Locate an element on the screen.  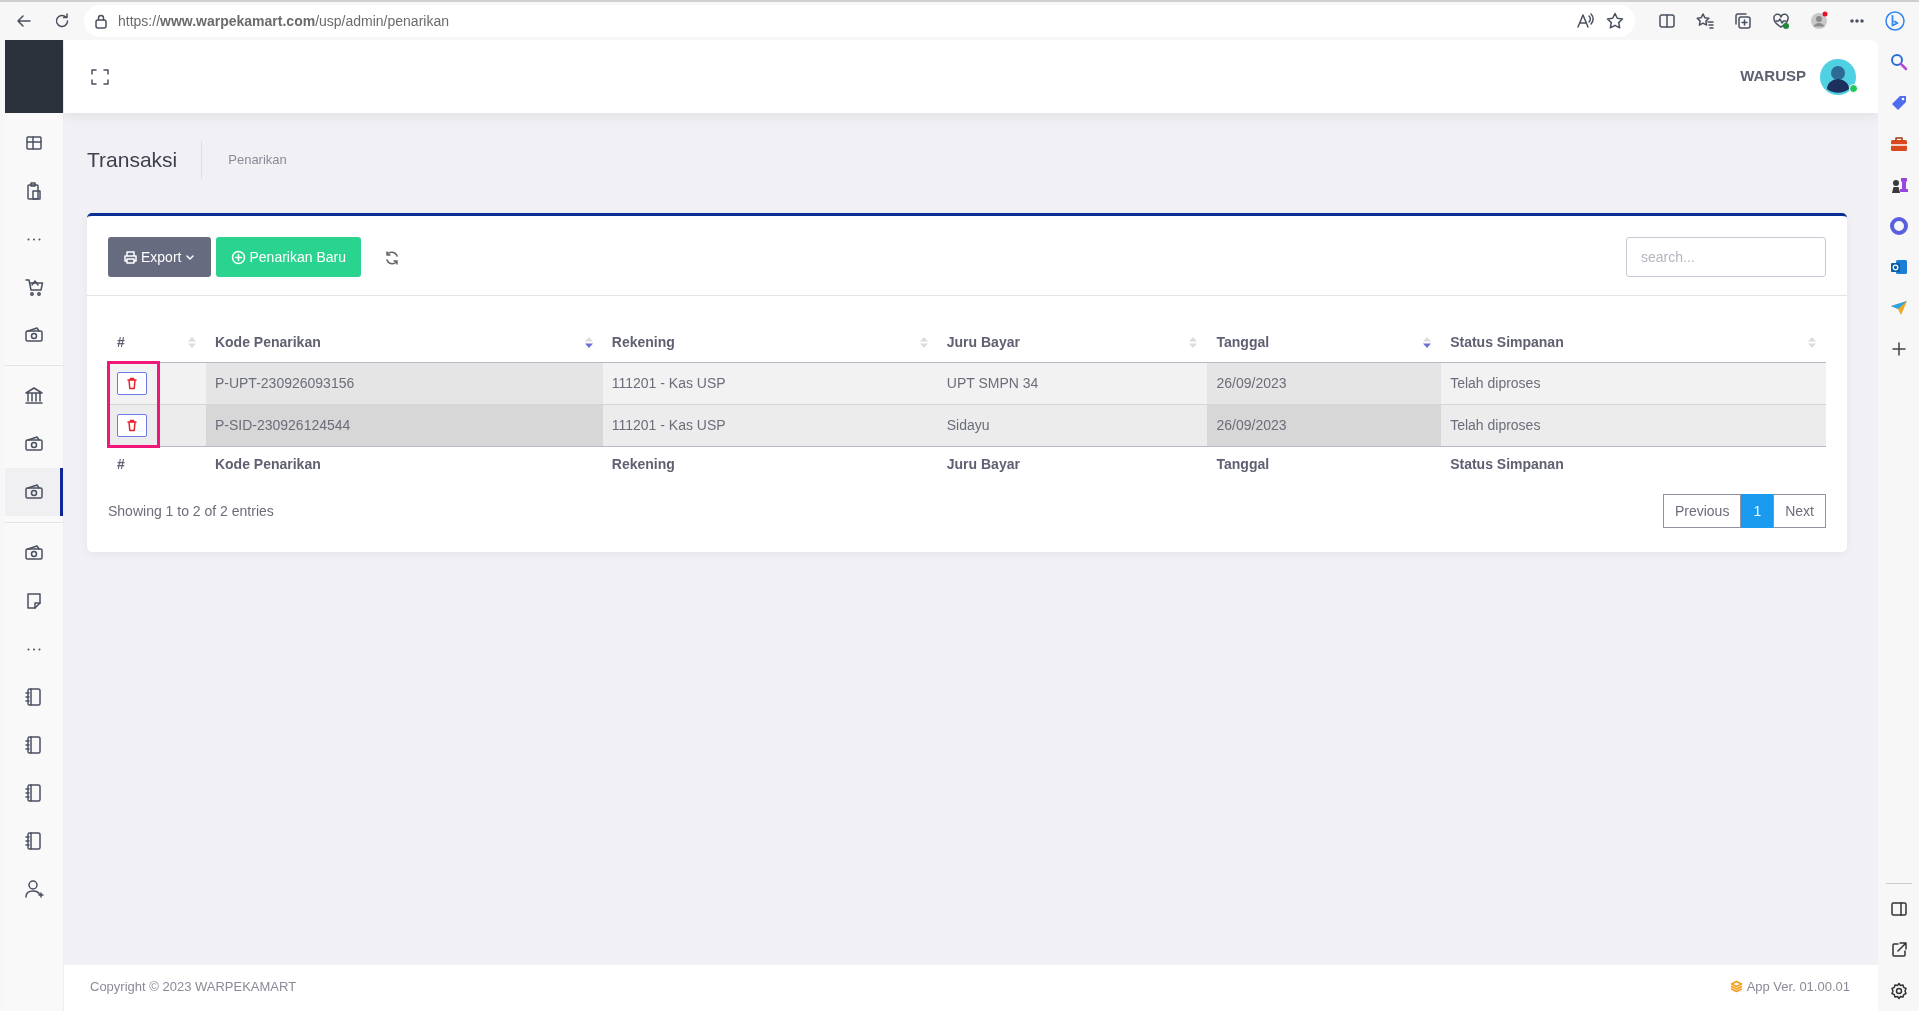
column-header: Rekening is located at coordinates (770, 343).